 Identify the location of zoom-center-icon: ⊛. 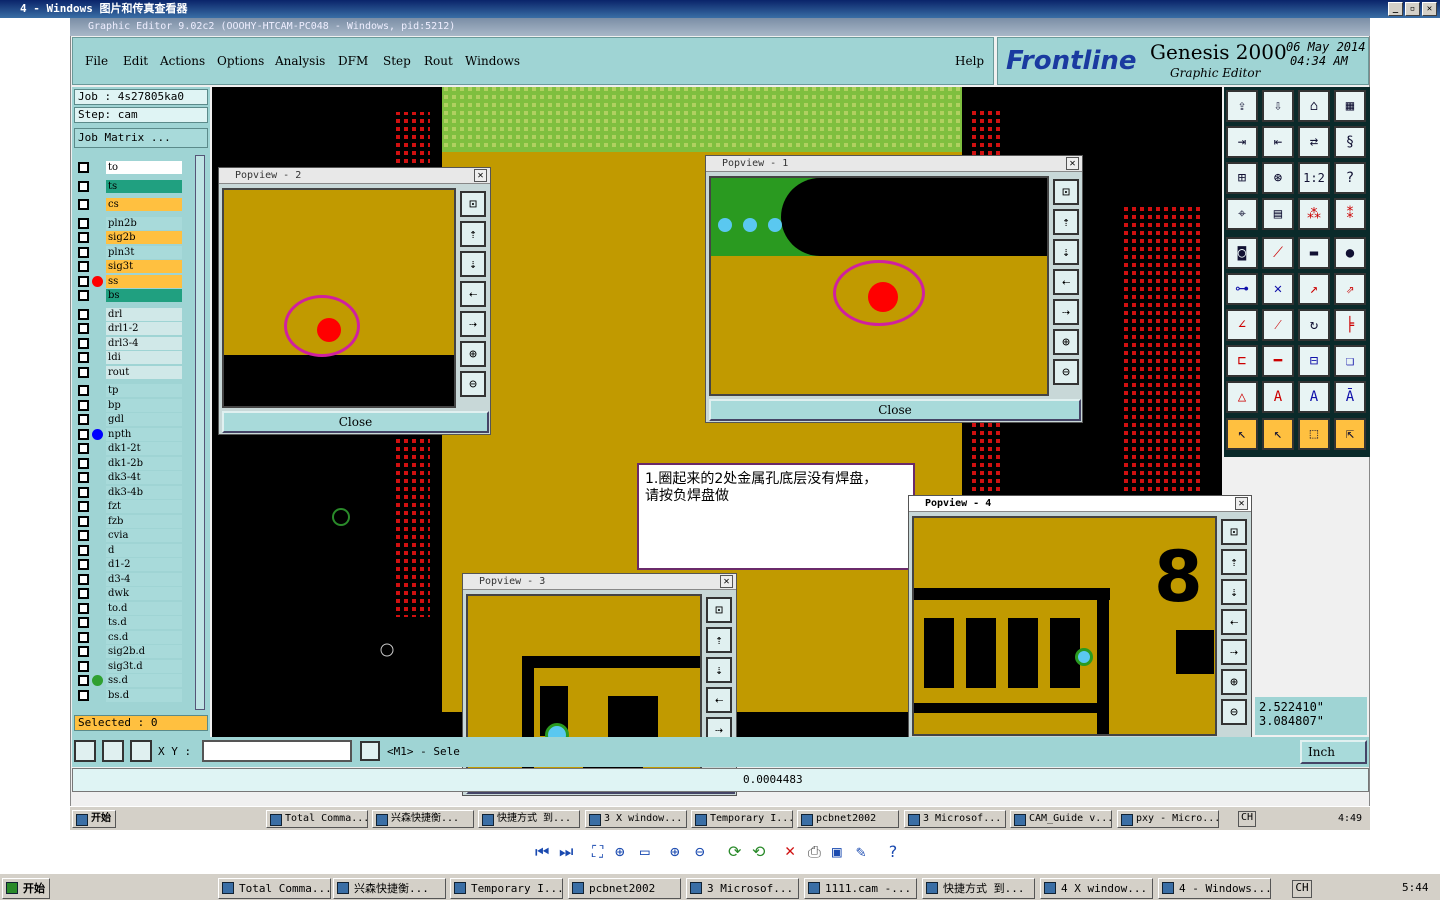
(1278, 178).